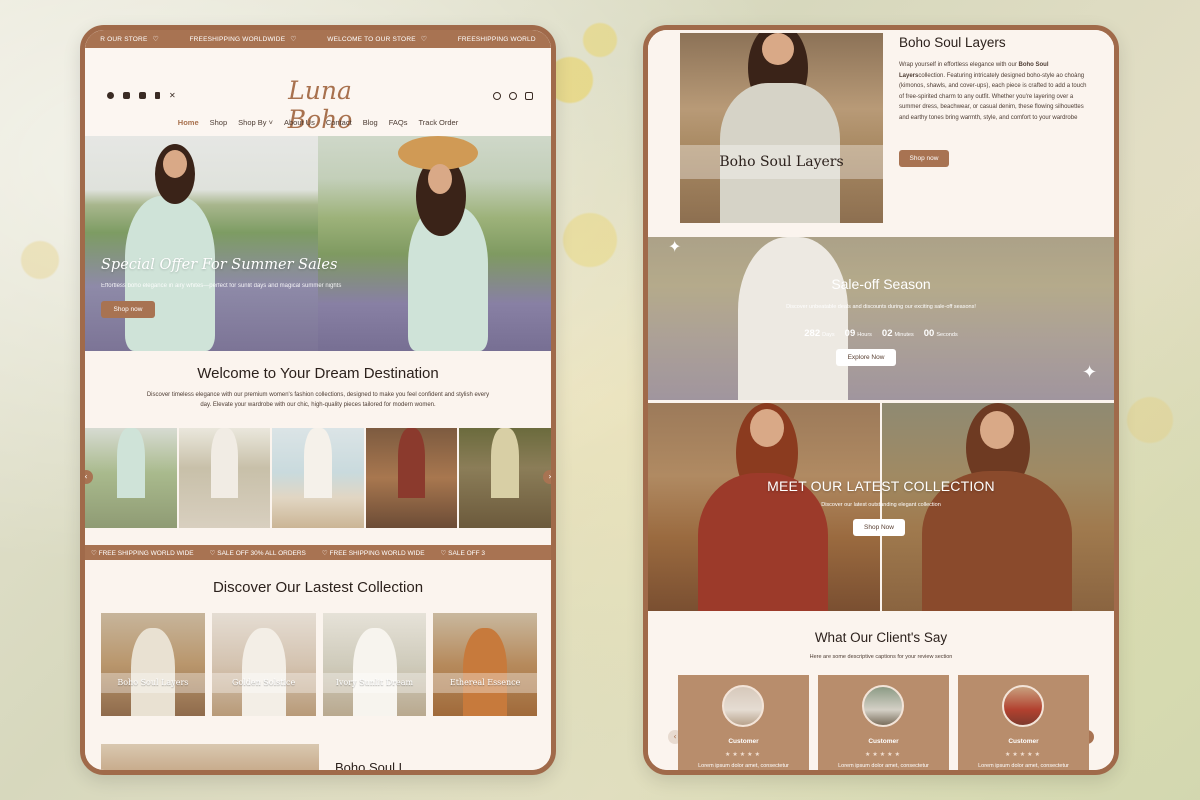 The width and height of the screenshot is (1200, 800). What do you see at coordinates (129, 39) in the screenshot?
I see `ticker-item: R OUR STORE ♡` at bounding box center [129, 39].